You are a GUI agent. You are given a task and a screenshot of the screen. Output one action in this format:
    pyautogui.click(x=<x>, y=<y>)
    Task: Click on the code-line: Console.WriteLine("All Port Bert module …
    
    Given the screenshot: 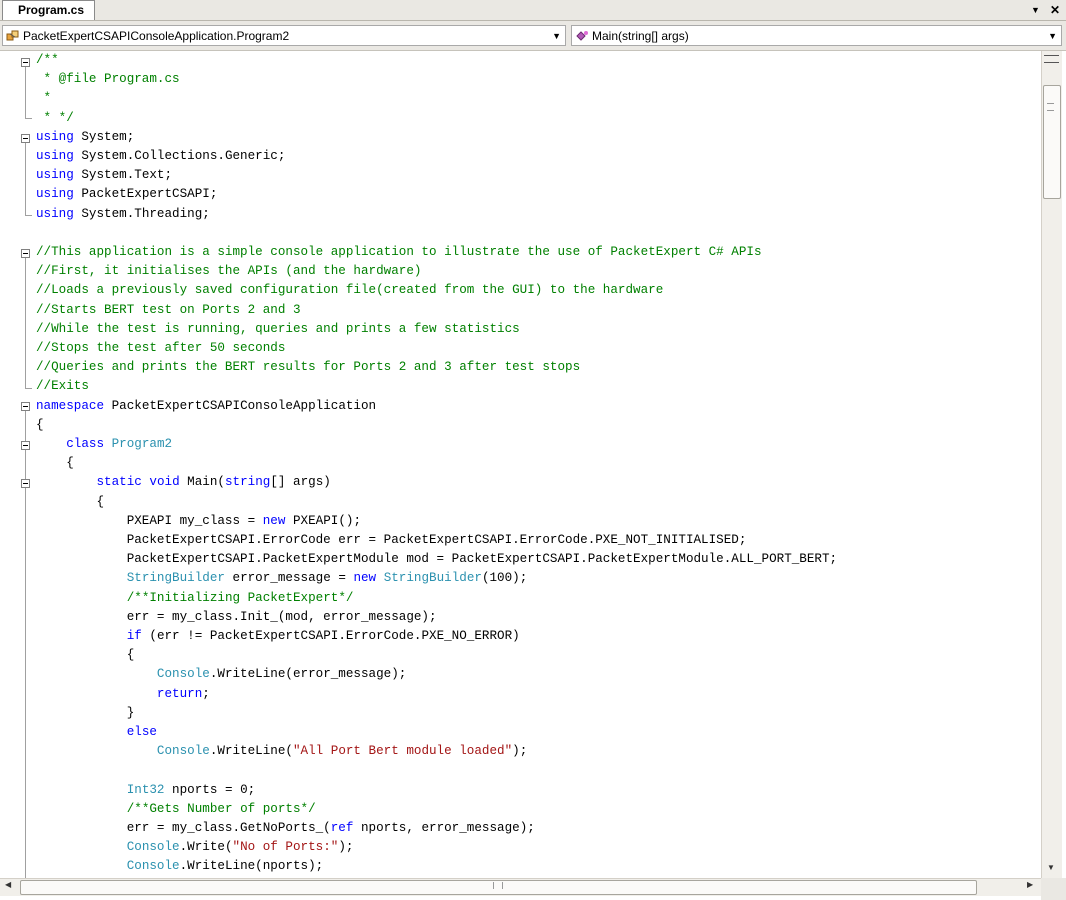 What is the action you would take?
    pyautogui.click(x=342, y=751)
    